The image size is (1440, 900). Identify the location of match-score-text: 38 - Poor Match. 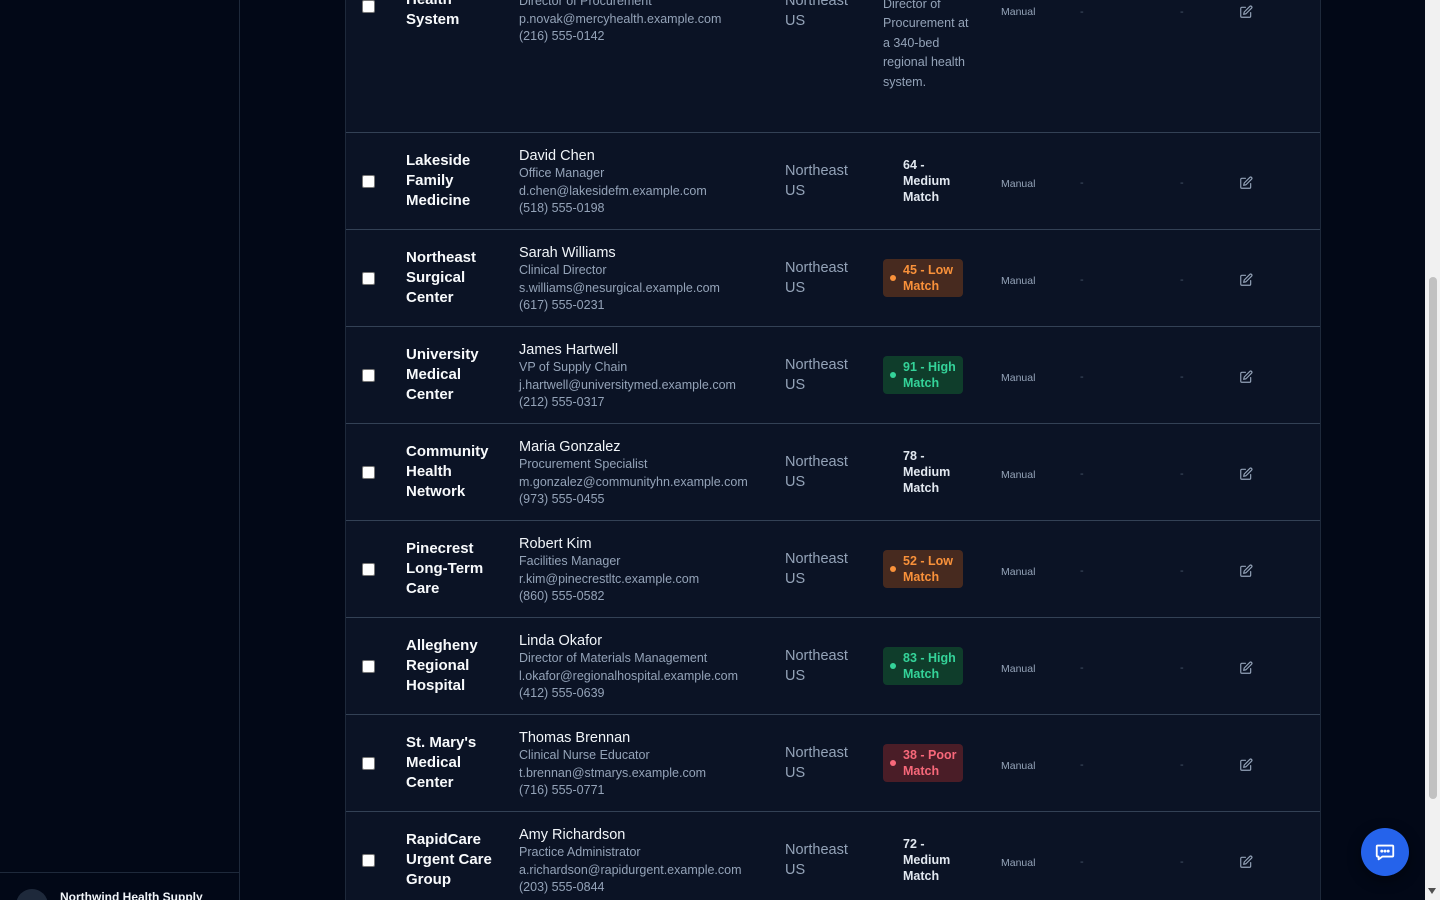
(930, 763).